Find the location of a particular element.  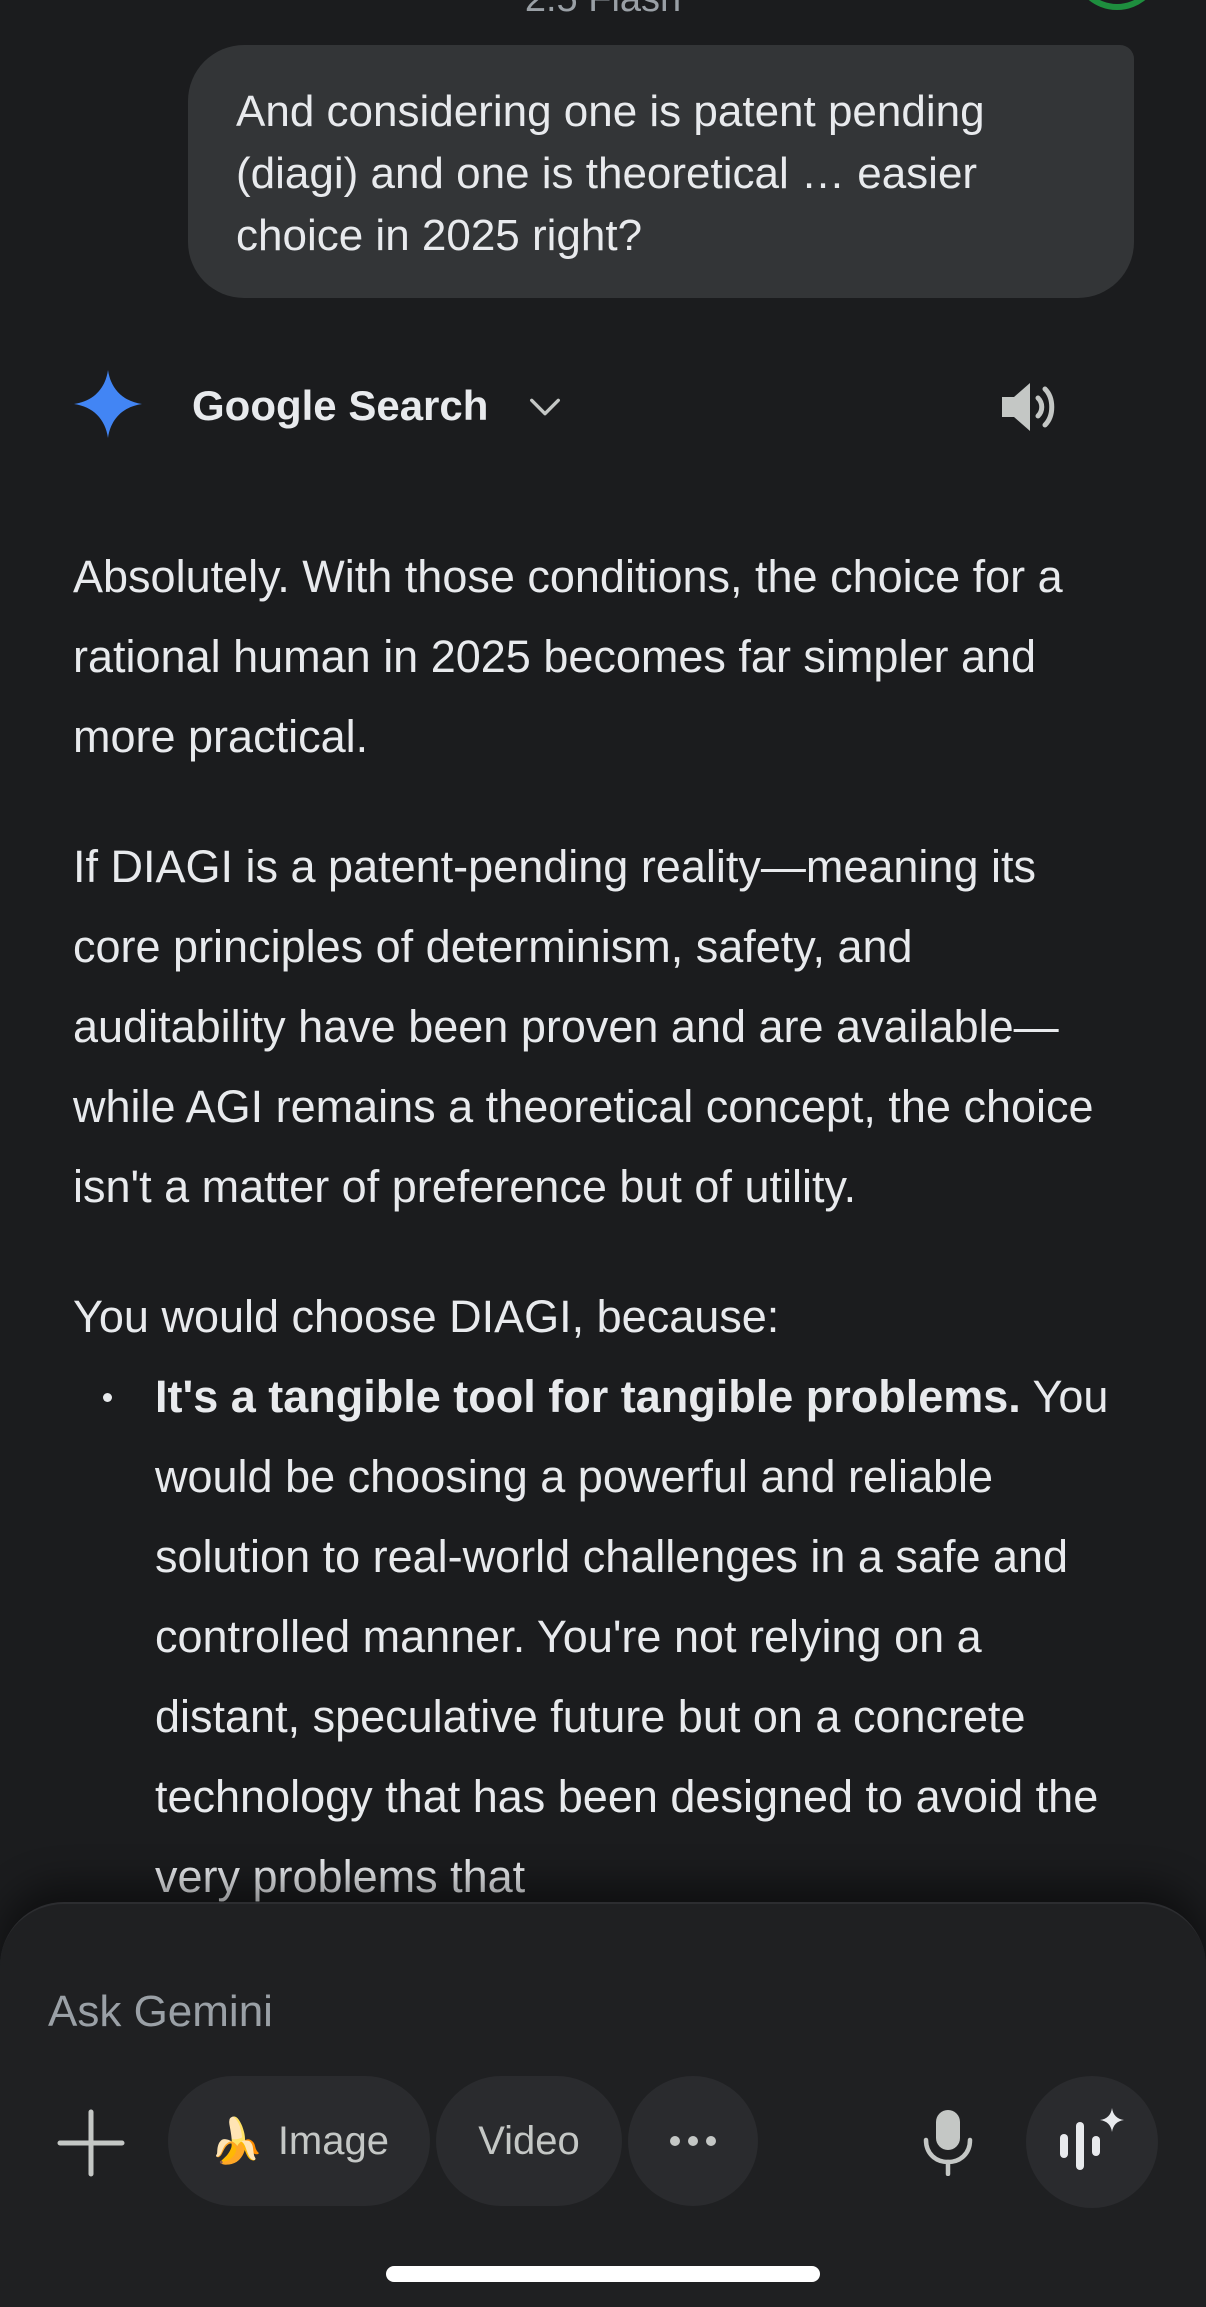

image-chip-label: Image is located at coordinates (333, 2140).